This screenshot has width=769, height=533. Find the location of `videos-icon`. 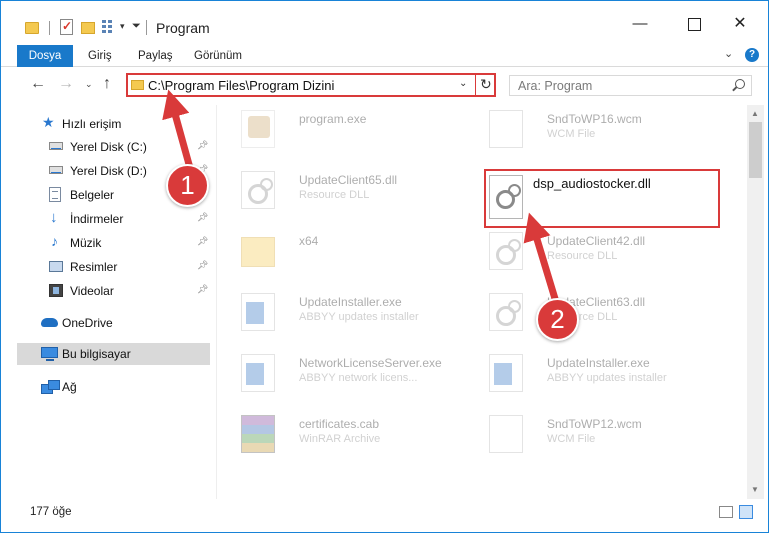

videos-icon is located at coordinates (56, 290).